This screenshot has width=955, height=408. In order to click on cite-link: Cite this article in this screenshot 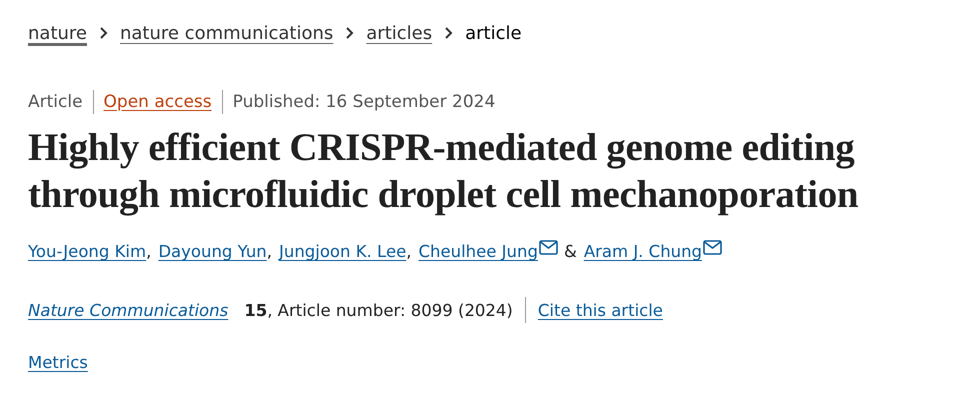, I will do `click(600, 310)`.